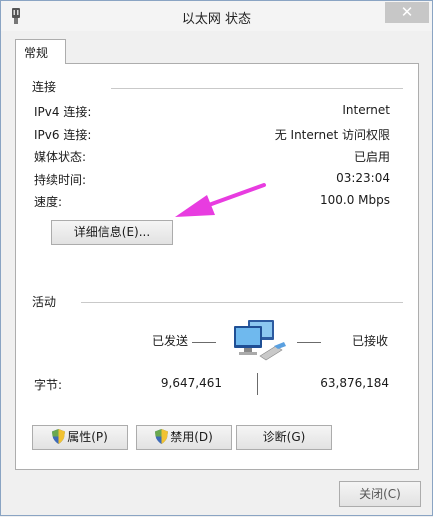 Image resolution: width=433 pixels, height=517 pixels. What do you see at coordinates (369, 341) in the screenshot?
I see `received-label: 已接收` at bounding box center [369, 341].